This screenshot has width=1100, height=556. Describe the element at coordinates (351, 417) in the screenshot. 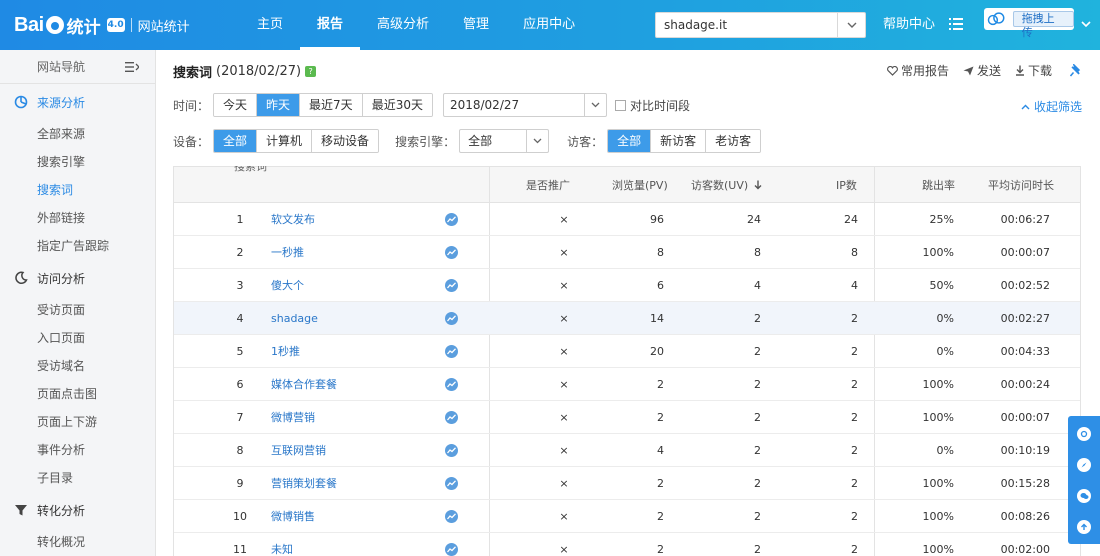

I see `keyword-link: 微博营销` at that location.